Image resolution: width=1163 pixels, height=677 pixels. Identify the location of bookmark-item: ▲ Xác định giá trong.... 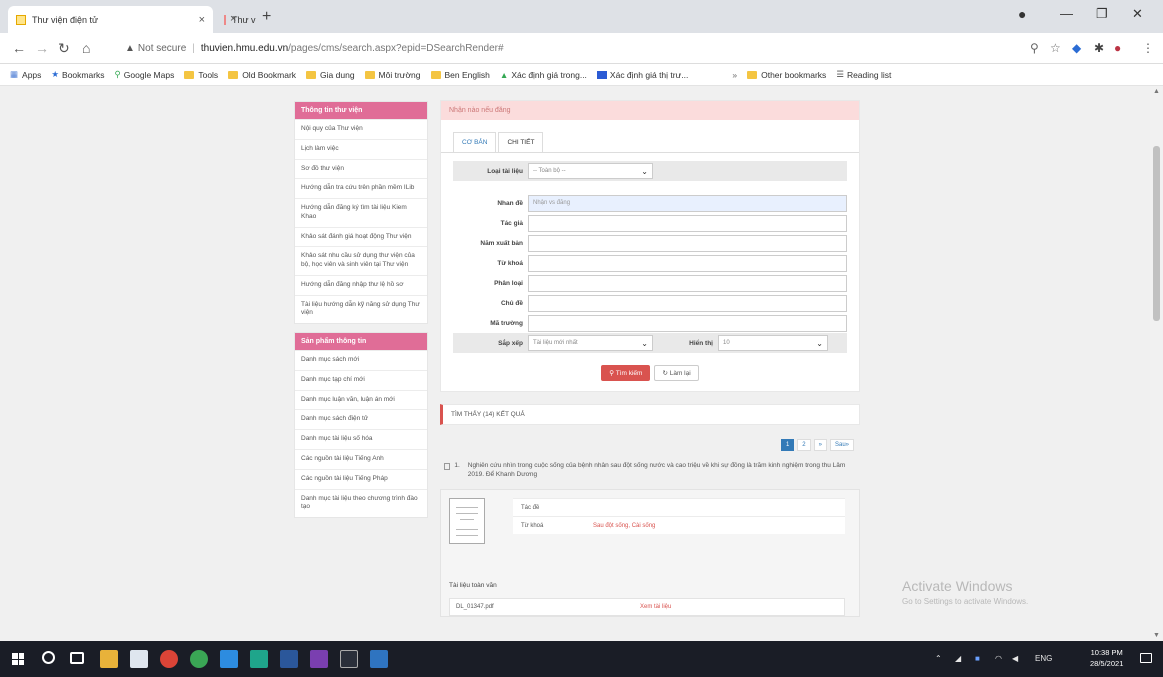
(543, 75).